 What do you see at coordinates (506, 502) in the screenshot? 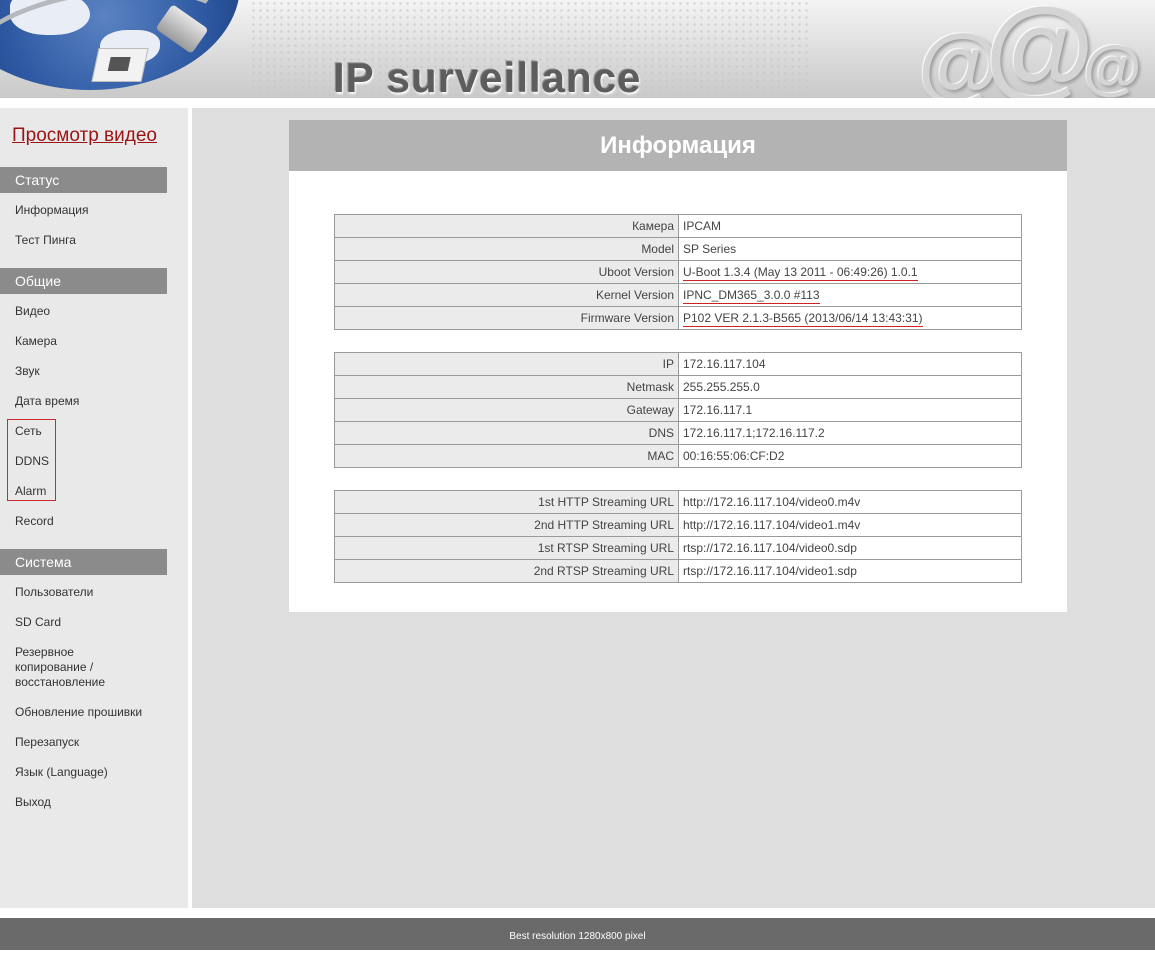
I see `row-label: 1st HTTP Streaming URL` at bounding box center [506, 502].